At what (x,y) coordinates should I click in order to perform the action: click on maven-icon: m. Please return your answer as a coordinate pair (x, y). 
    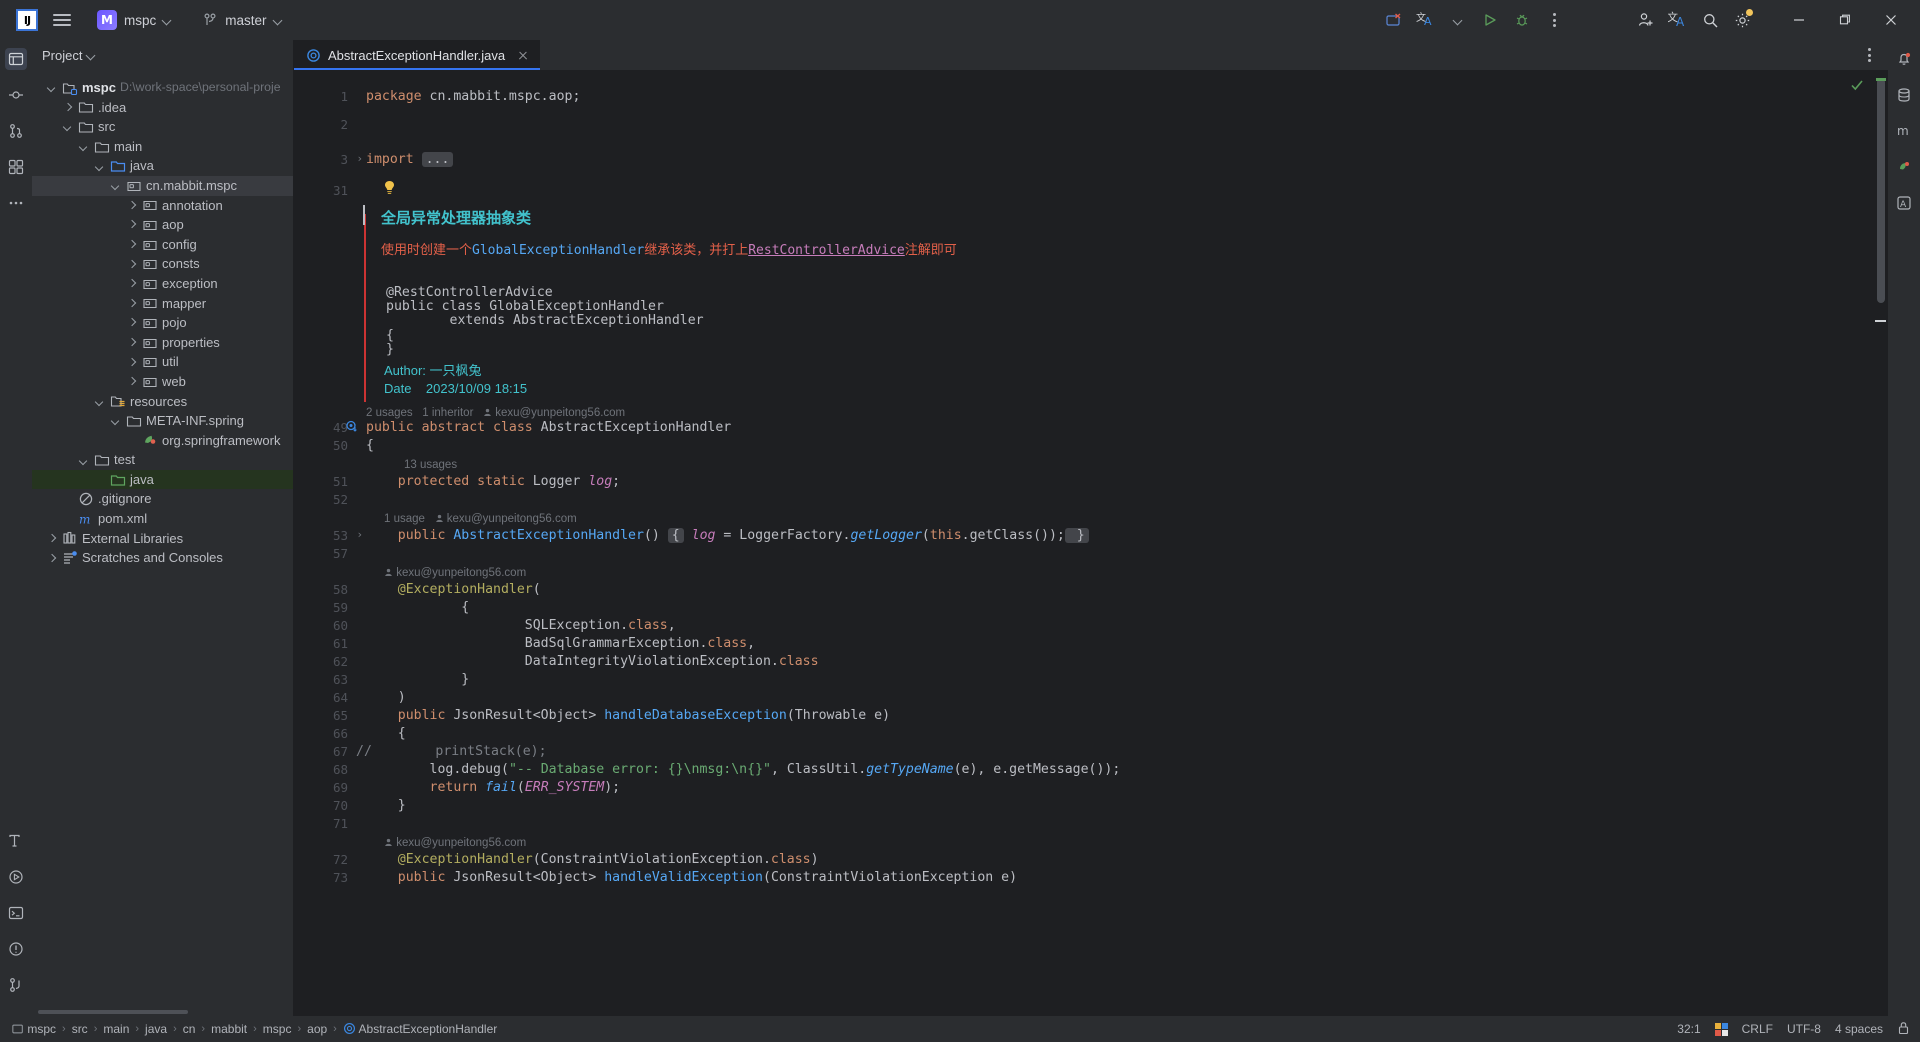
    Looking at the image, I should click on (1904, 131).